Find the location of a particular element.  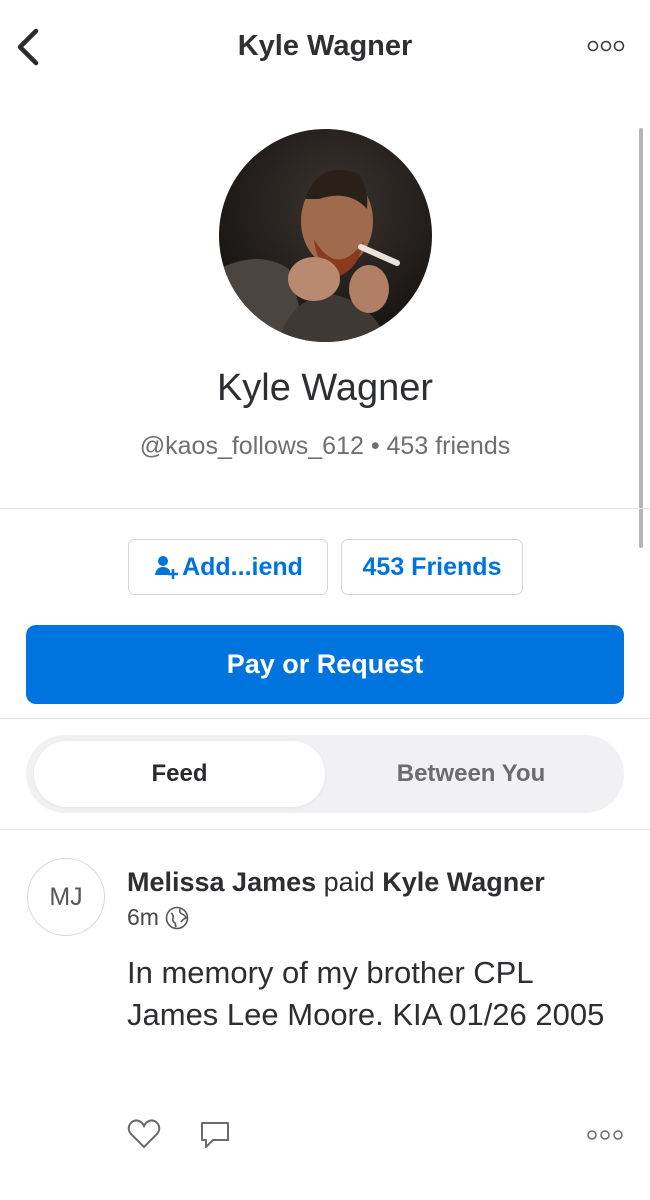

feed-tab-switcher: Feed Between You is located at coordinates (325, 774).